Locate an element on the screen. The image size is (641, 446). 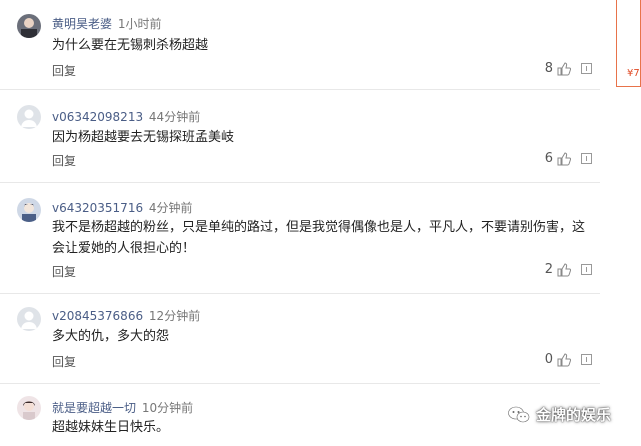
timestamp: 10分钟前 is located at coordinates (167, 408).